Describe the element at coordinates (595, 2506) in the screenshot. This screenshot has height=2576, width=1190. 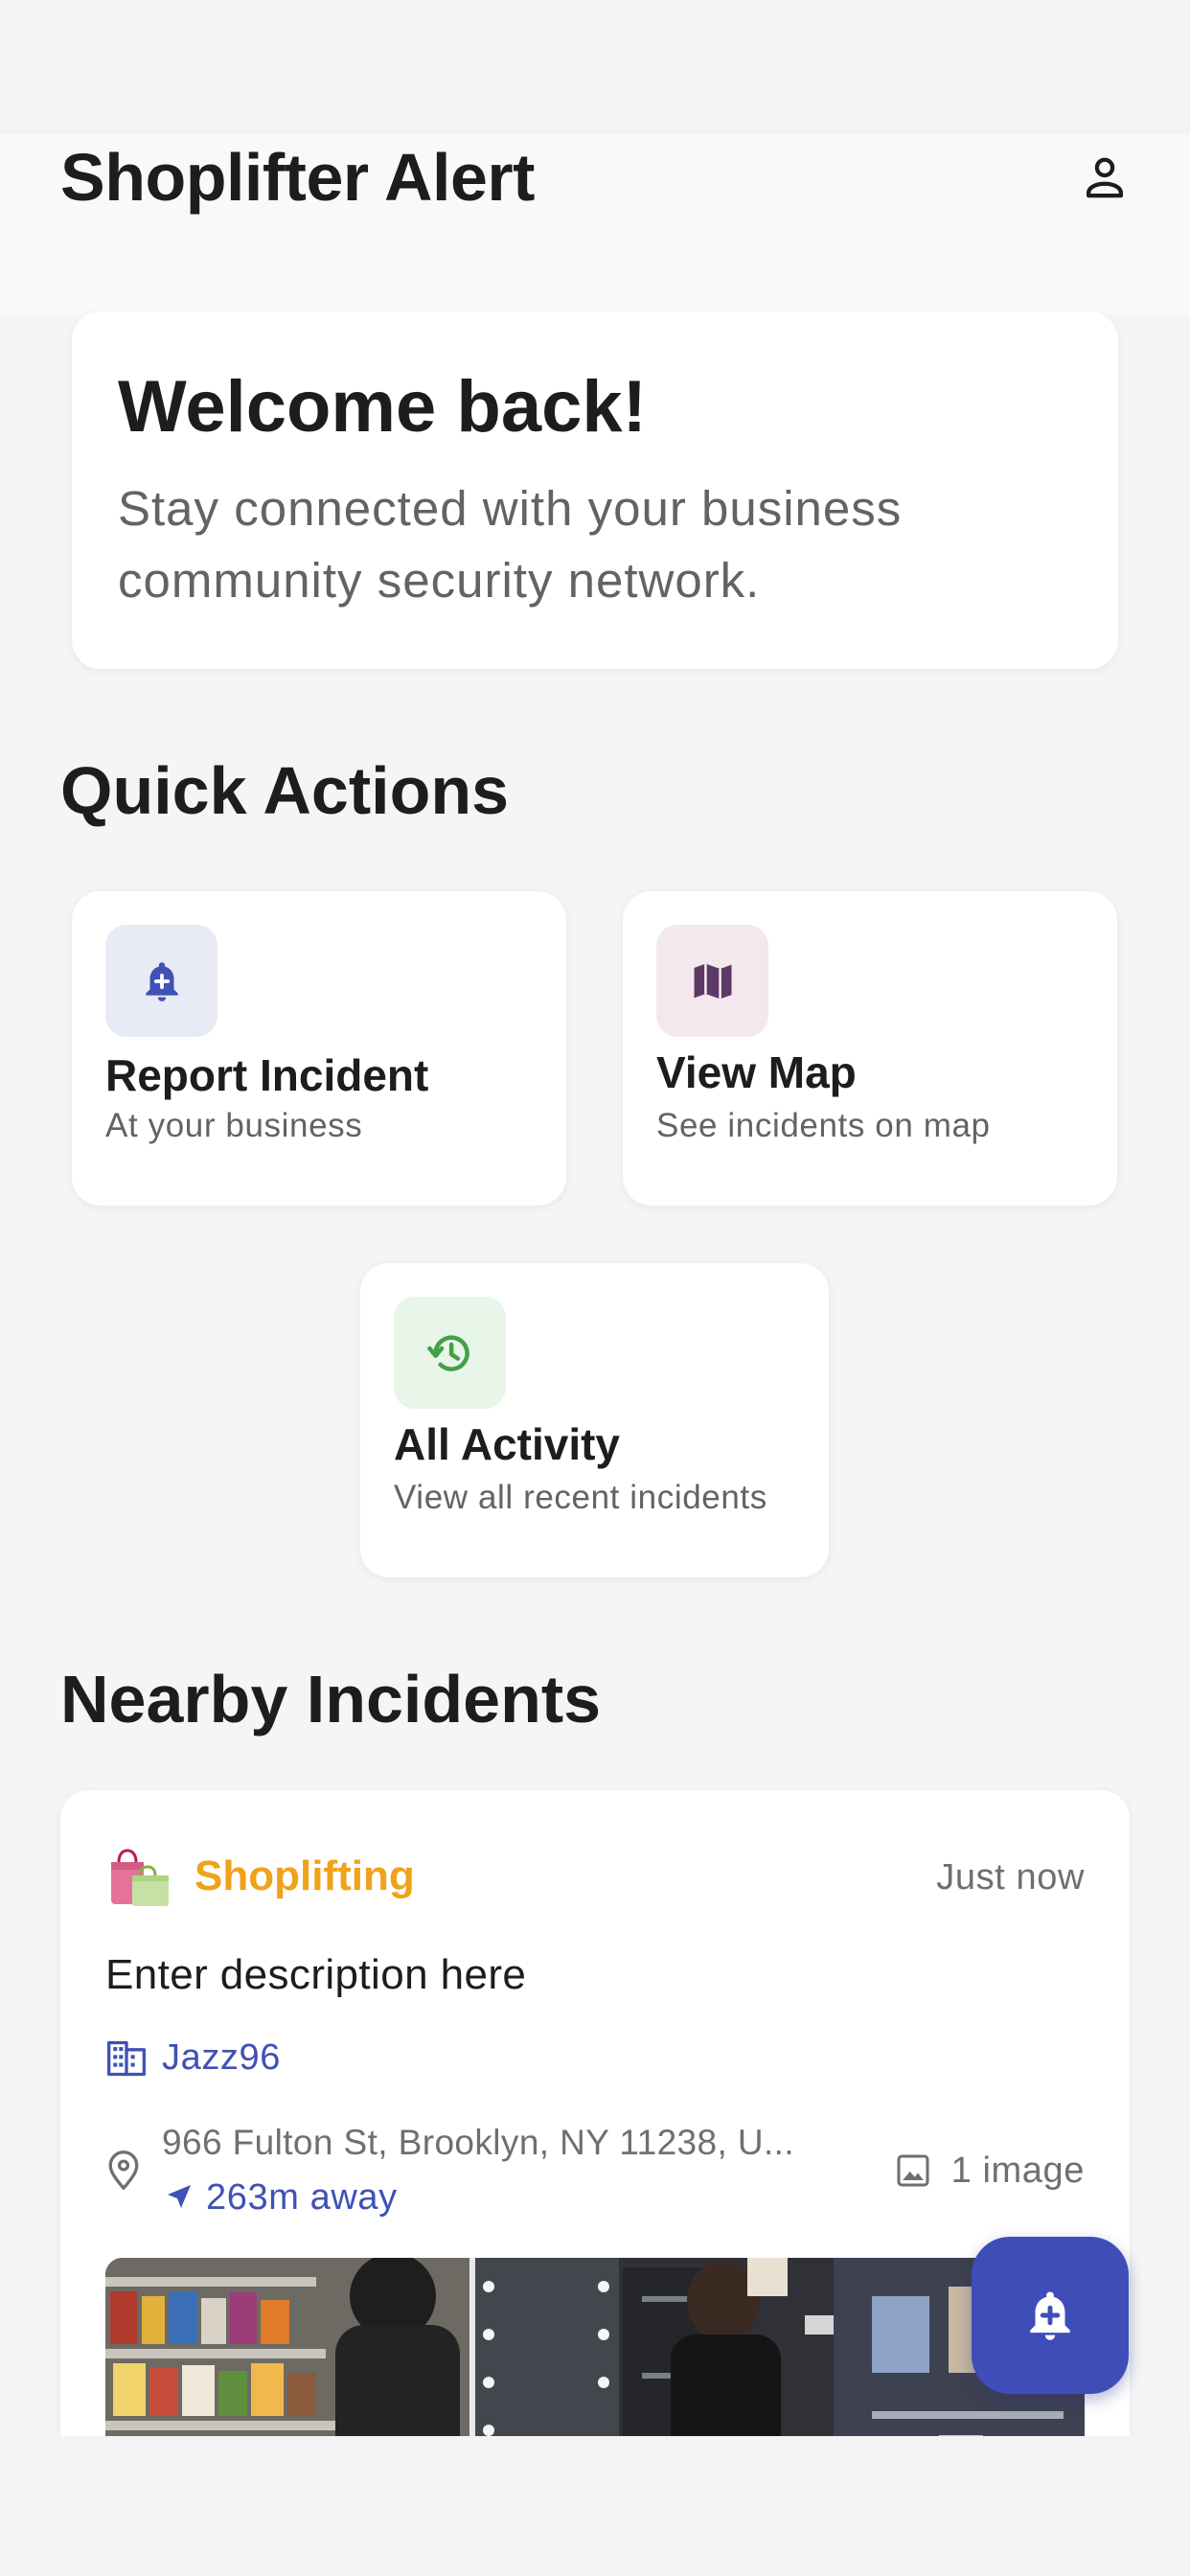
I see `bottom-area` at that location.